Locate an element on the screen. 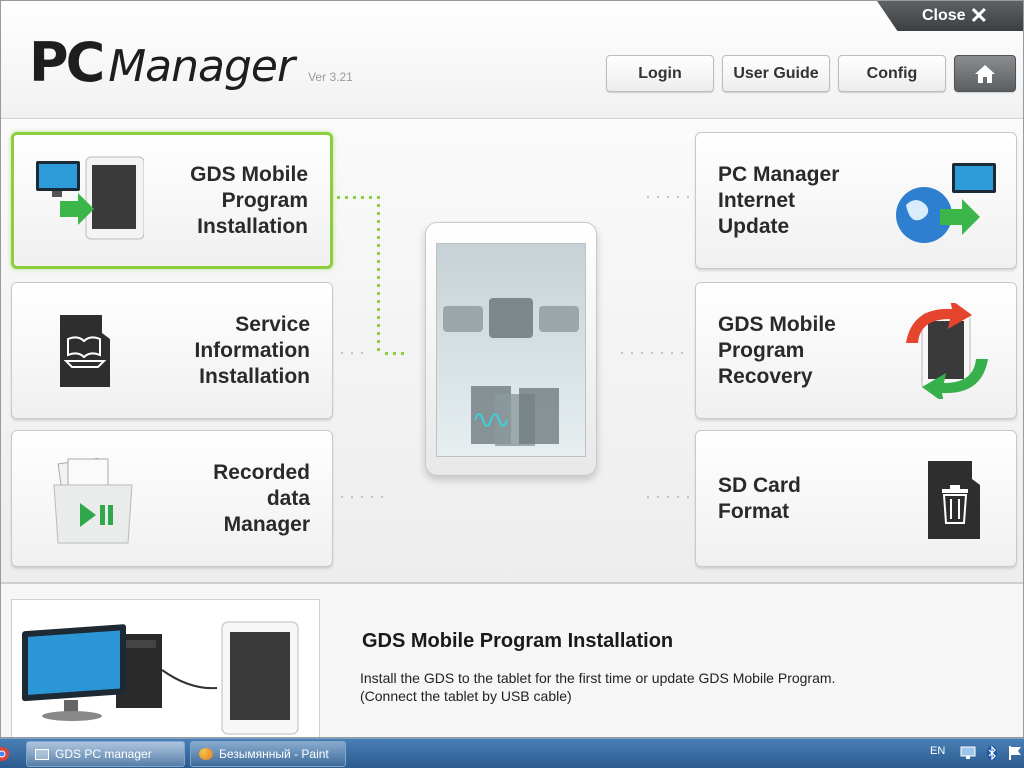 This screenshot has height=768, width=1024. taskbar-item-paint: Безымянный - Paint is located at coordinates (268, 754).